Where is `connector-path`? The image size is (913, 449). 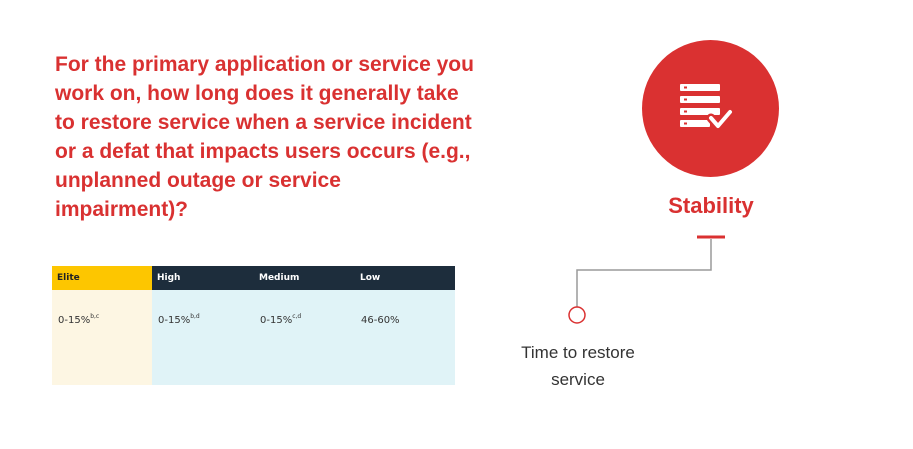 connector-path is located at coordinates (644, 273).